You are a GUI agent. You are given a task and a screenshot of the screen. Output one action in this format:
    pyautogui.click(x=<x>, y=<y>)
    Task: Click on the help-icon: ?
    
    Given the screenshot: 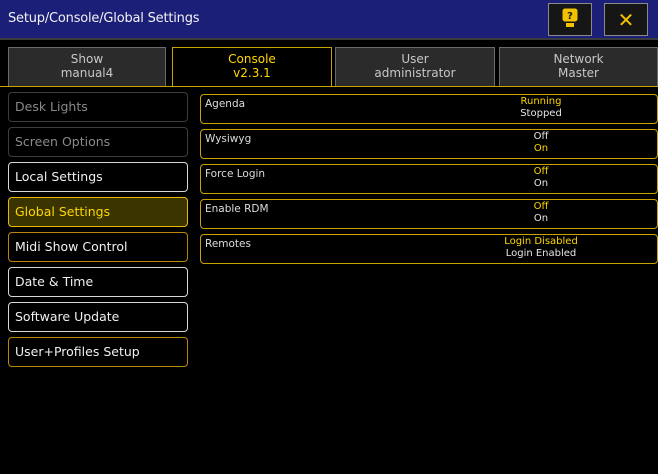 What is the action you would take?
    pyautogui.click(x=570, y=20)
    